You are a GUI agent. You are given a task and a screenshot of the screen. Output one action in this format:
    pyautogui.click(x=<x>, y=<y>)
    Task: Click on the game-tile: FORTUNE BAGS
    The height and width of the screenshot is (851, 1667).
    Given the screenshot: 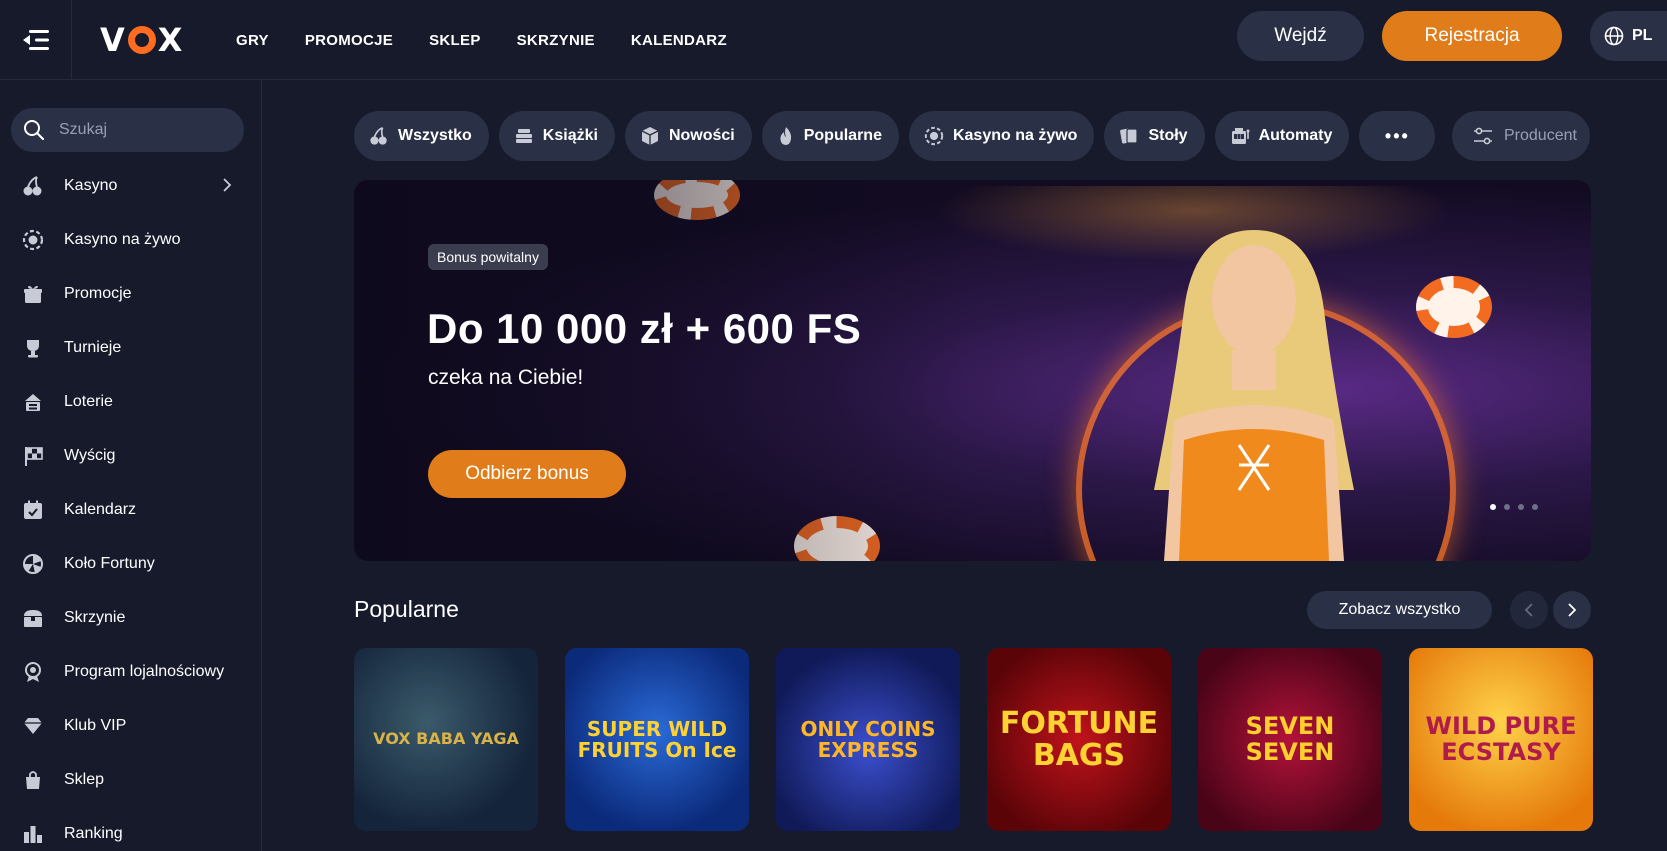 What is the action you would take?
    pyautogui.click(x=1079, y=739)
    